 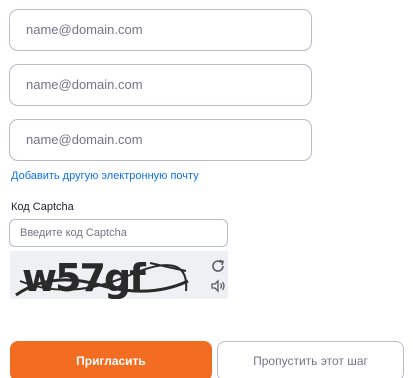 What do you see at coordinates (118, 233) in the screenshot?
I see `captcha-input: Введите код Captcha` at bounding box center [118, 233].